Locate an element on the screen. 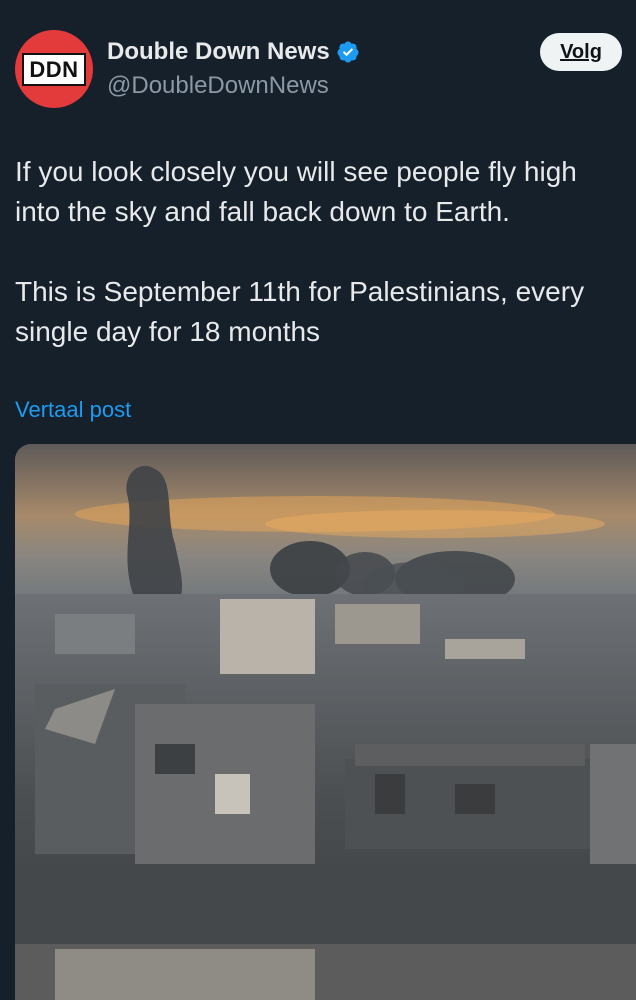 This screenshot has width=636, height=1000. avatar-logo: DDN is located at coordinates (54, 69).